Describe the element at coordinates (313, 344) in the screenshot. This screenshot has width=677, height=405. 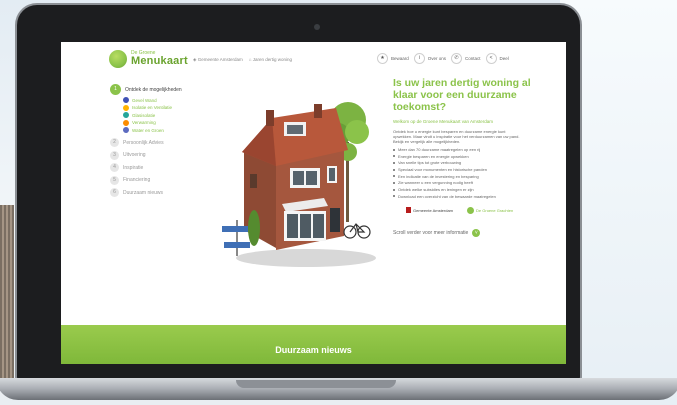
I see `news-banner: Duurzaam nieuws` at that location.